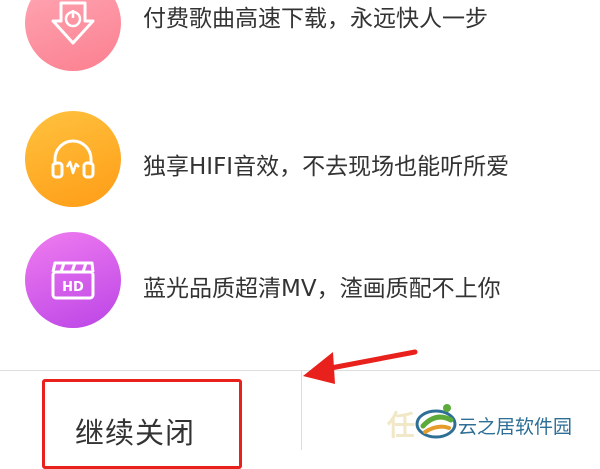  Describe the element at coordinates (515, 427) in the screenshot. I see `watermark-text: 云之居软件园` at that location.